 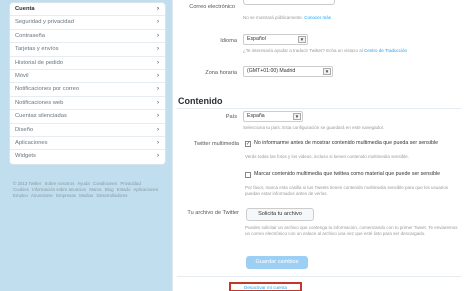 I want to click on sensitive-media-checkbox: ✓, so click(x=248, y=144).